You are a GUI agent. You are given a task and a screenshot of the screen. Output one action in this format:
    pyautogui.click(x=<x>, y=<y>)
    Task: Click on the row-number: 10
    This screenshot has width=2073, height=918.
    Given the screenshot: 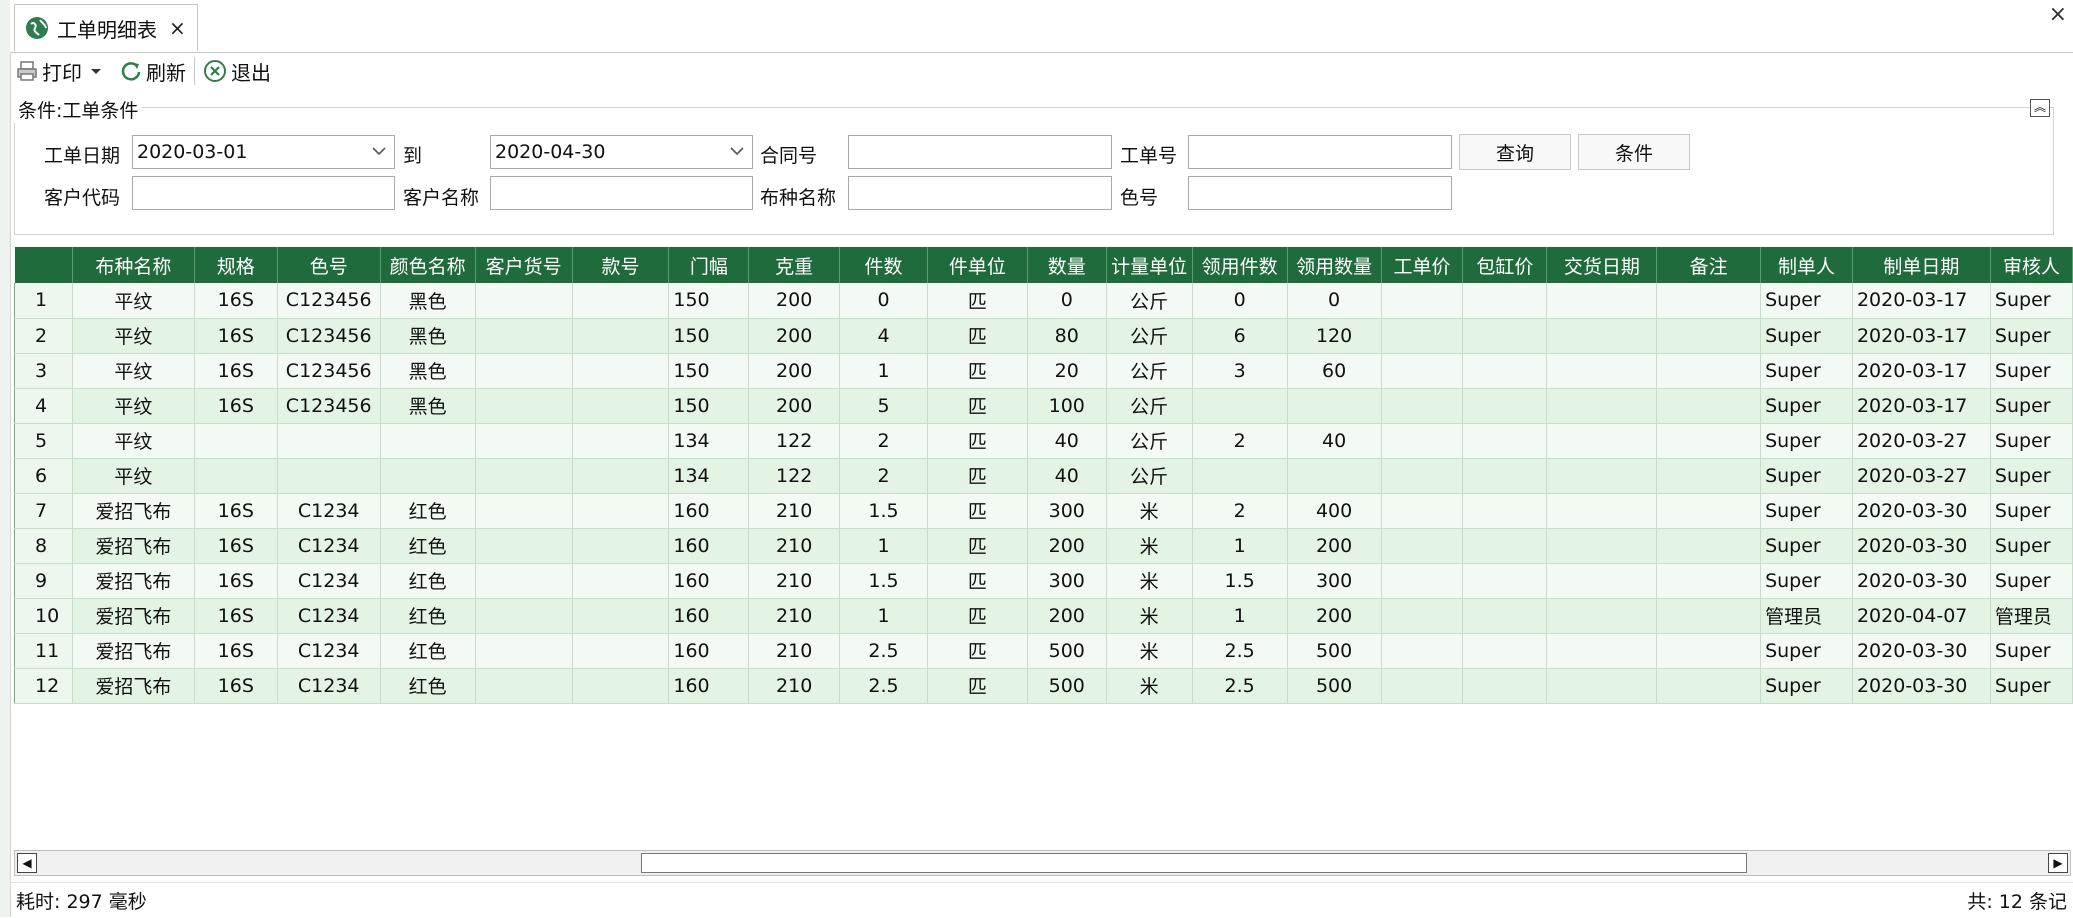 What is the action you would take?
    pyautogui.click(x=43, y=616)
    